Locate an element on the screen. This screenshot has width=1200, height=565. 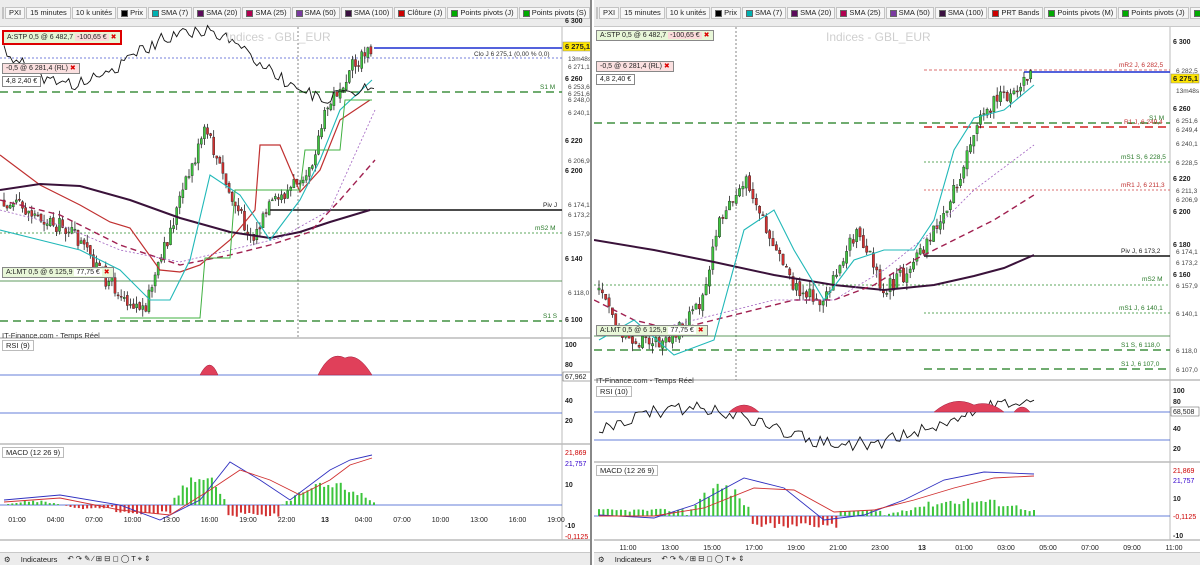
macd-axis-label: 21,757 is located at coordinates (1184, 481).